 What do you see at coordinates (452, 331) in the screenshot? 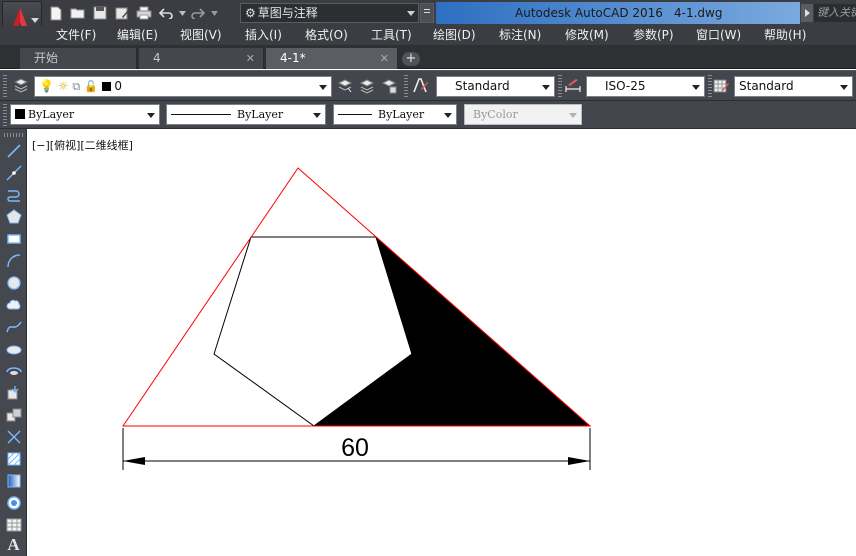
I see `solid-hatch-region` at bounding box center [452, 331].